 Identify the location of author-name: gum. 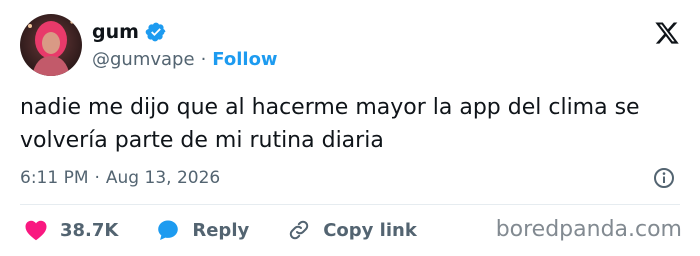
(115, 32).